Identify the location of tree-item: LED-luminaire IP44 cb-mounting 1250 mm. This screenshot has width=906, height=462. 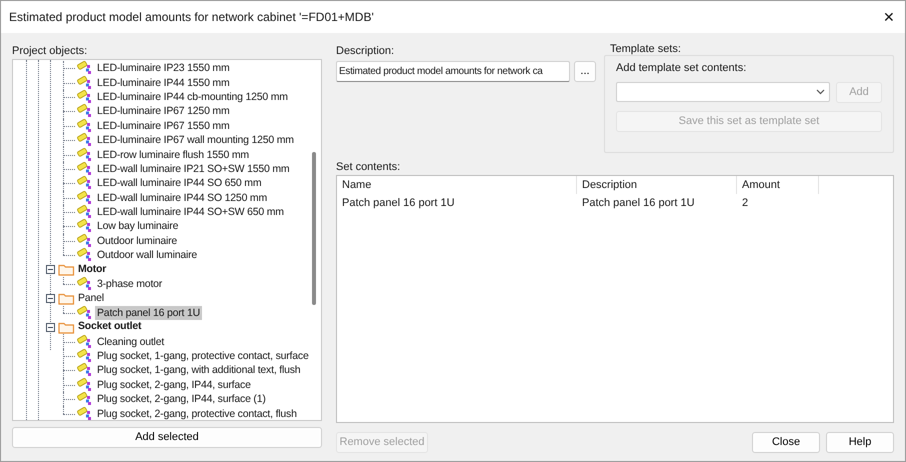
(192, 97).